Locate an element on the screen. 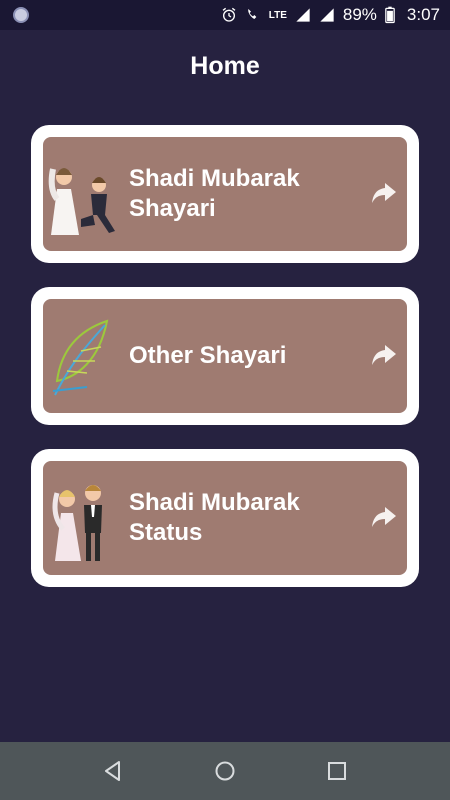 The height and width of the screenshot is (800, 450). navigation-bar is located at coordinates (225, 771).